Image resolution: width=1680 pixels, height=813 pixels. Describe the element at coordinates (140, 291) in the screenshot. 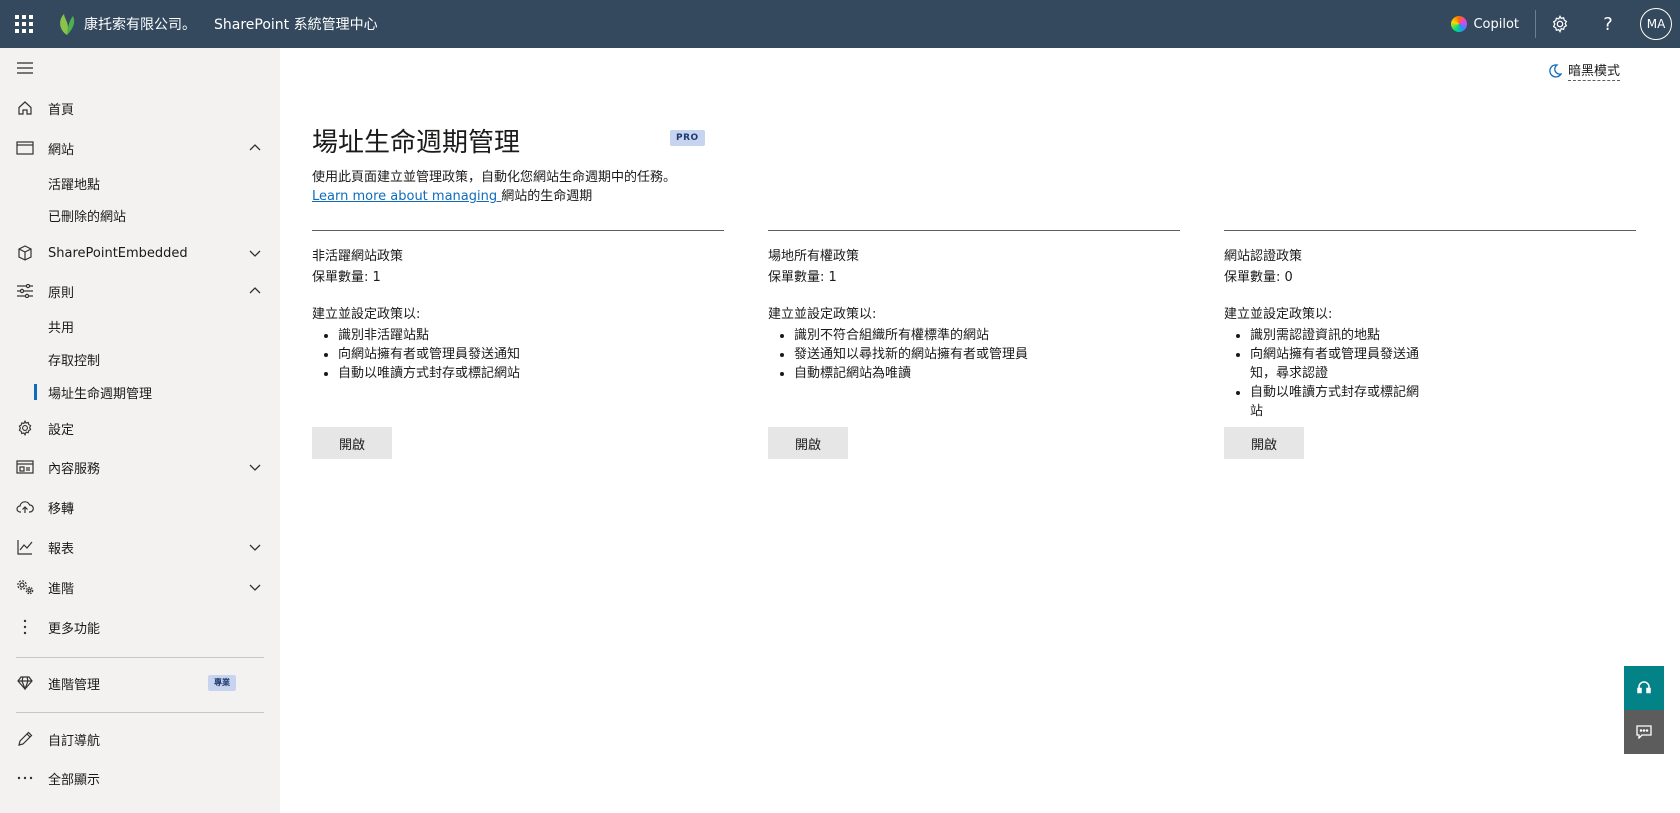

I see `sidebar-item-policies: 原則` at that location.